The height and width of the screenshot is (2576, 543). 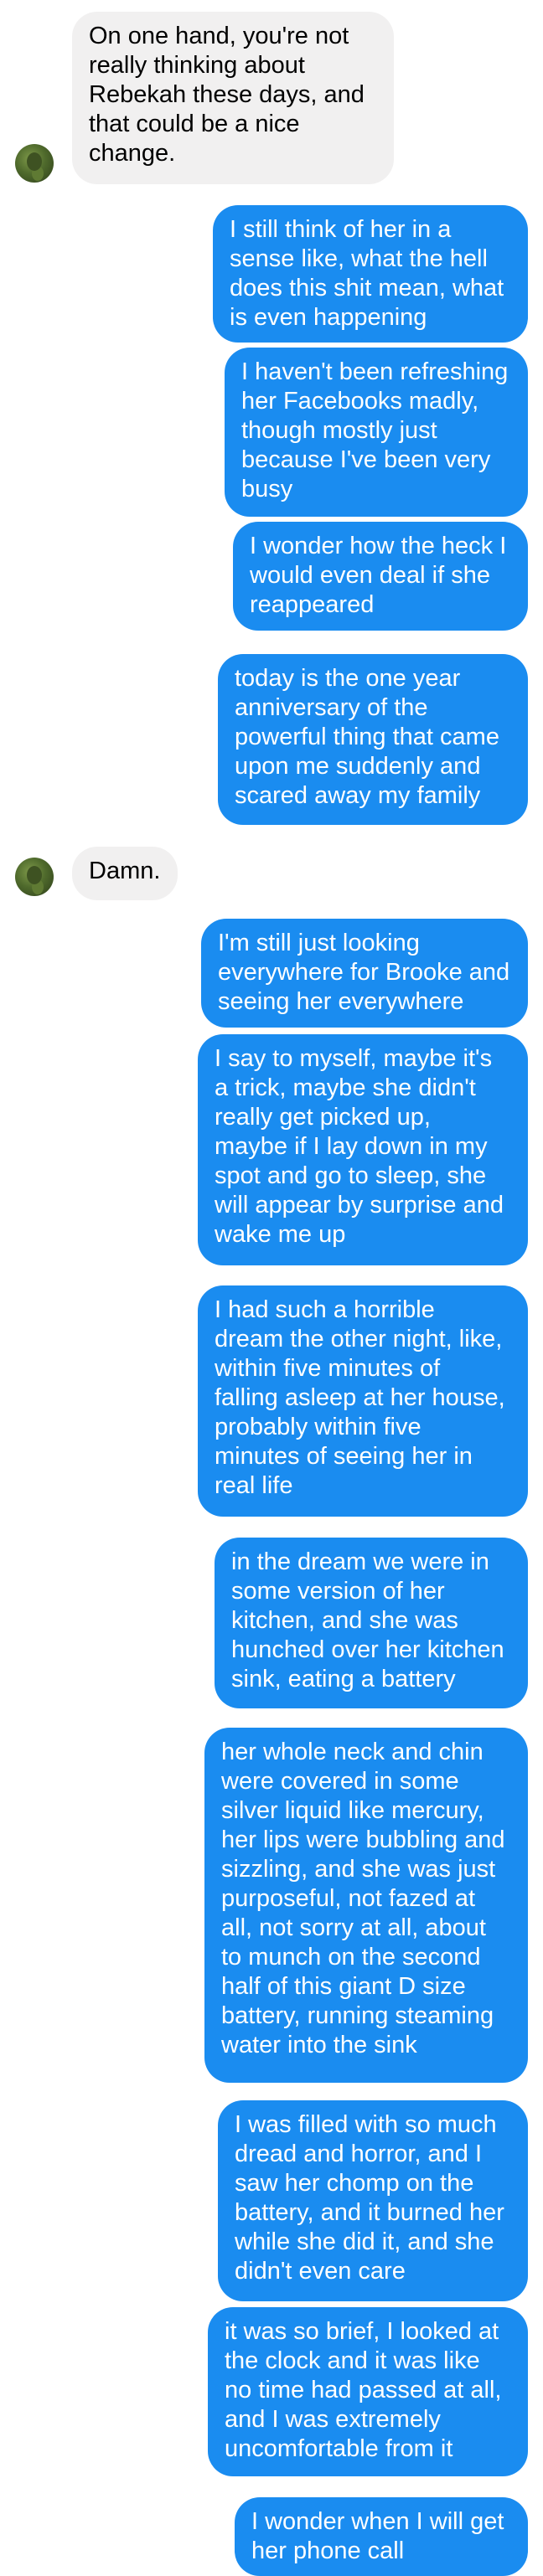 I want to click on message-outgoing: I wonder when I will get her phone call, so click(x=381, y=2536).